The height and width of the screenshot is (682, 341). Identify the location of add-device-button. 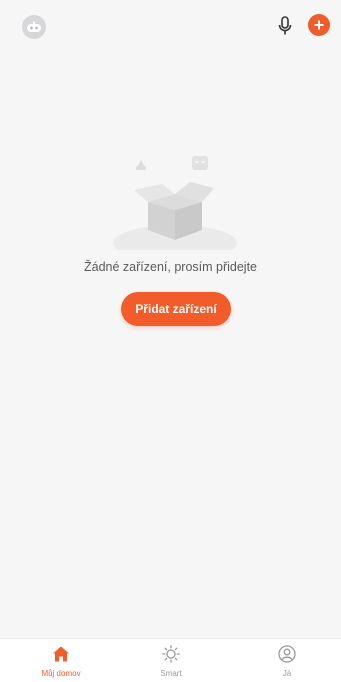
(319, 25).